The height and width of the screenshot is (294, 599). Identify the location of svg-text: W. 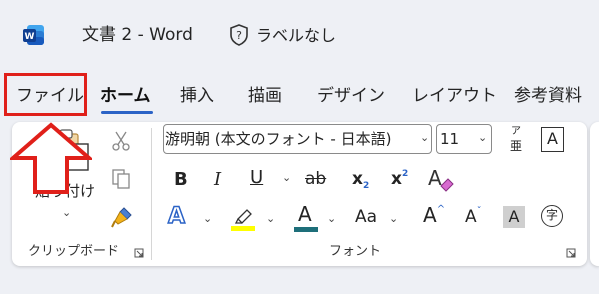
(30, 37).